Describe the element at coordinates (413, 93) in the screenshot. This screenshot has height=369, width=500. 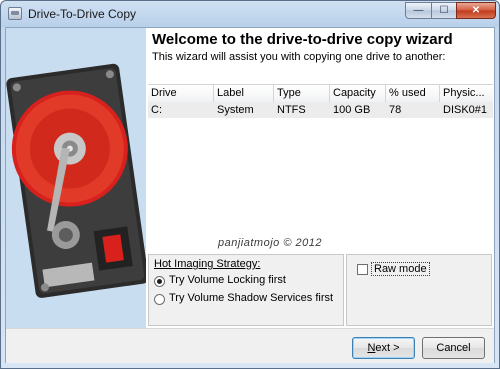
I see `column-percent-used: % used` at that location.